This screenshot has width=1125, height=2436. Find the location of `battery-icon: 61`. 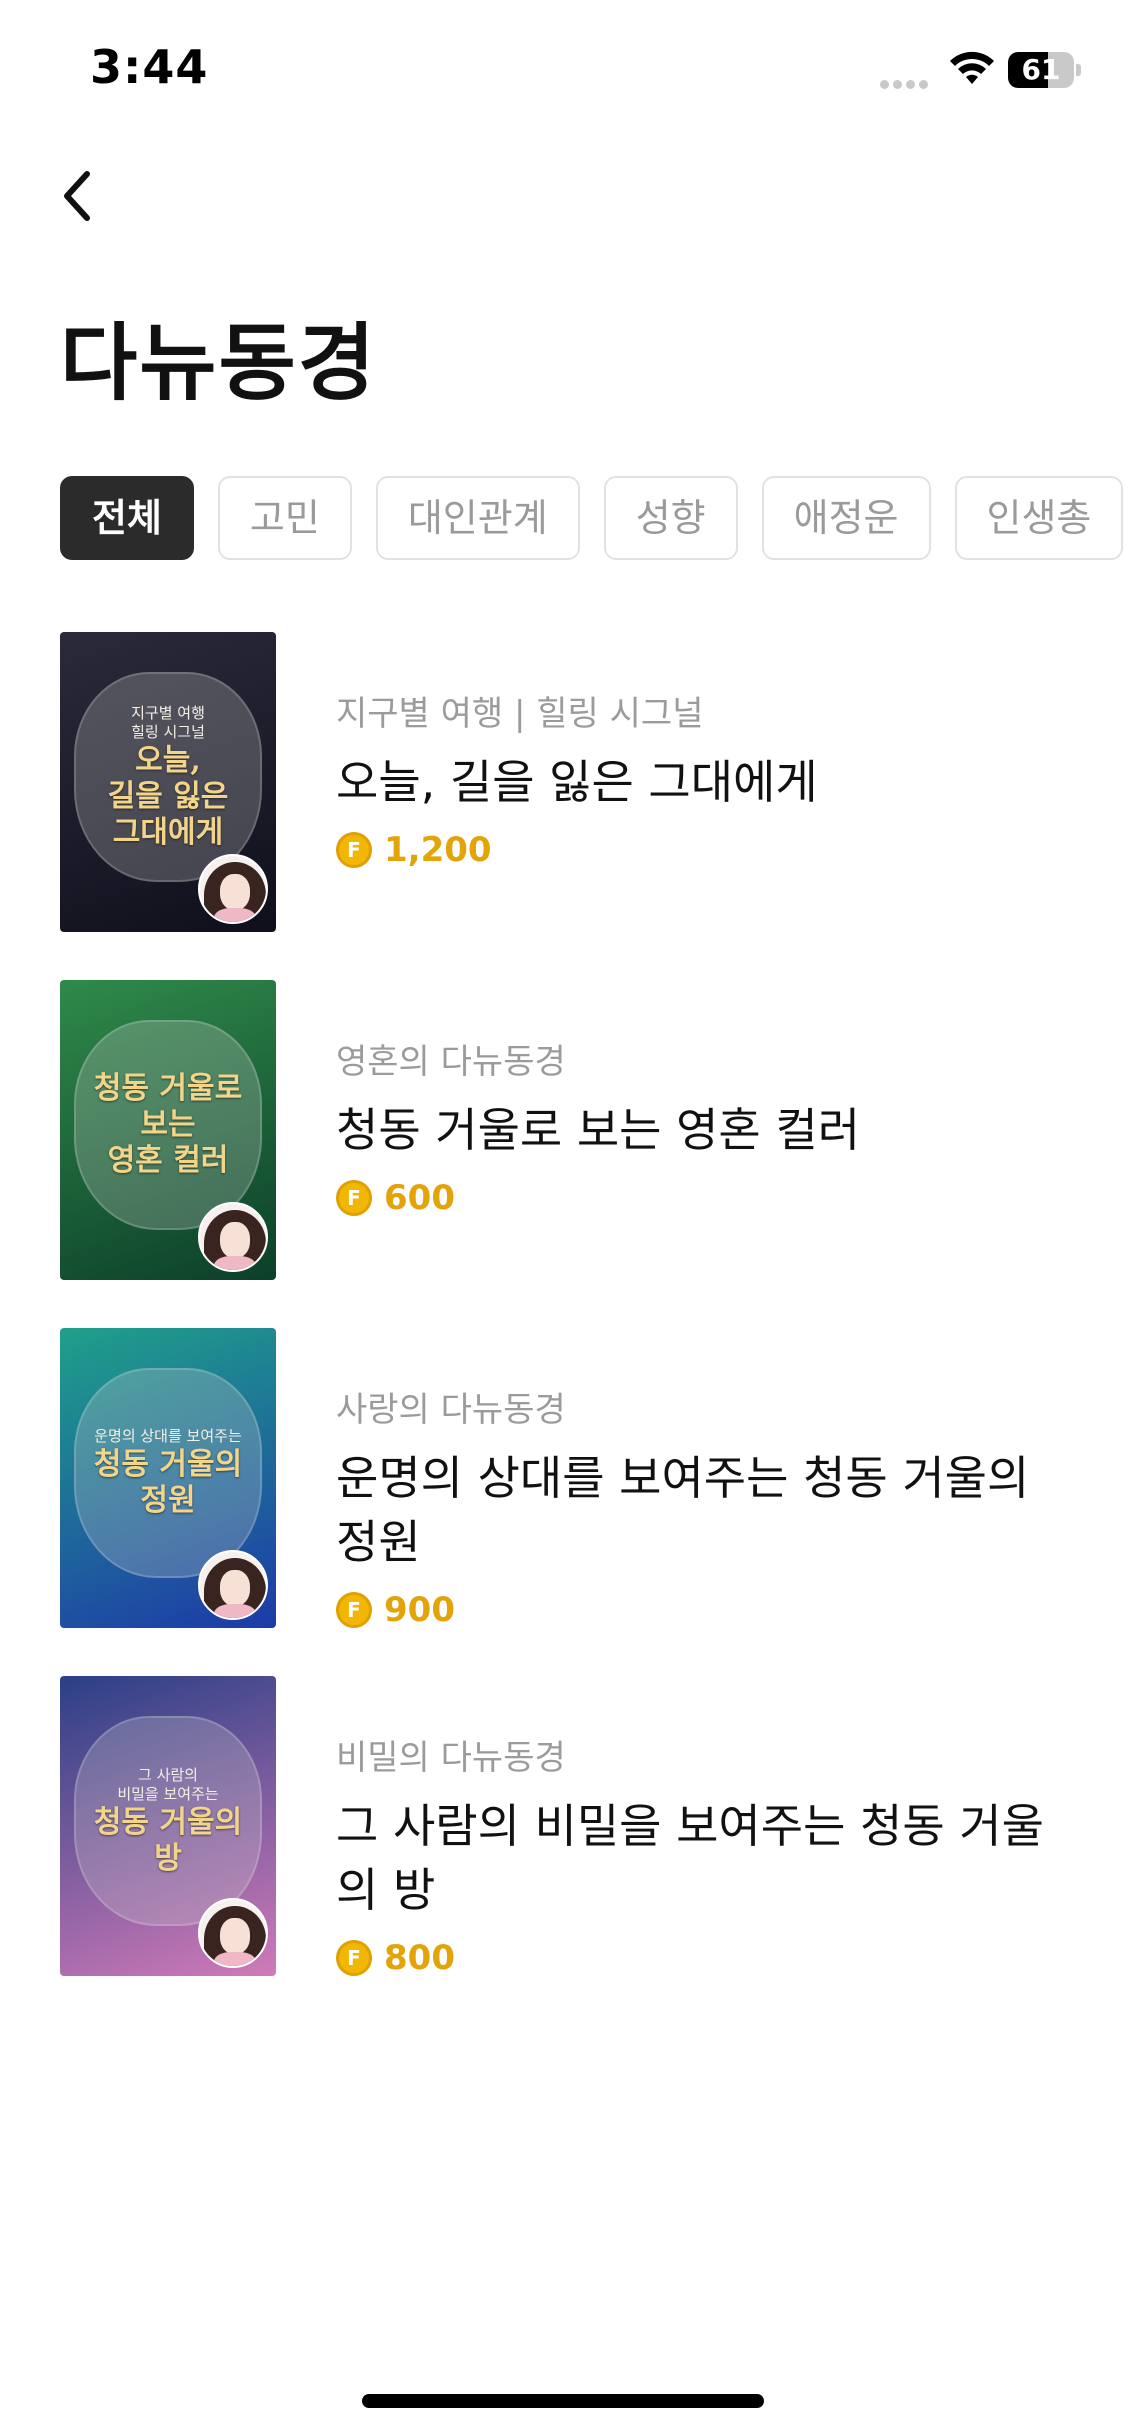

battery-icon: 61 is located at coordinates (1044, 70).